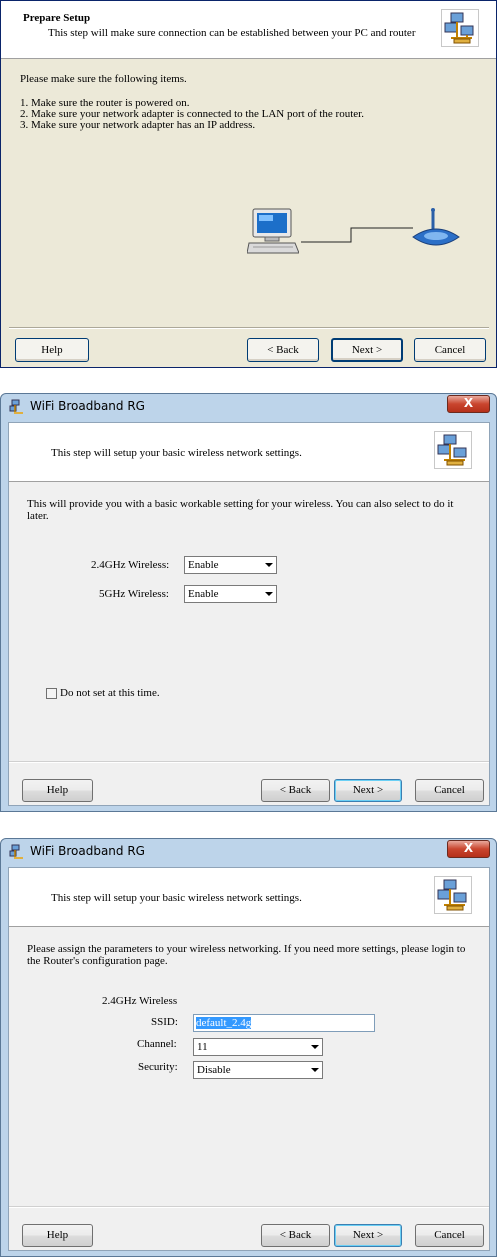 This screenshot has height=1258, width=499. I want to click on channel-value: 11, so click(202, 1047).